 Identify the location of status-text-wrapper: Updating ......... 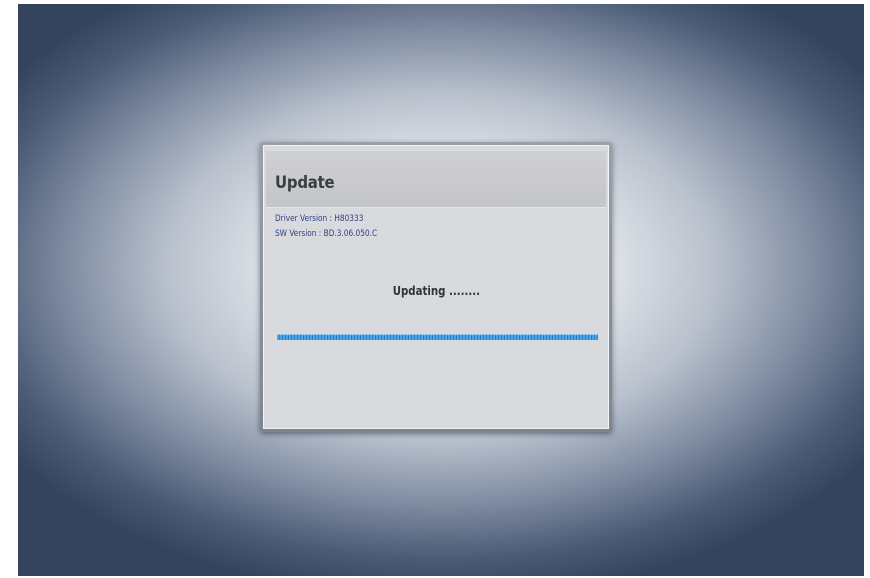
(436, 291).